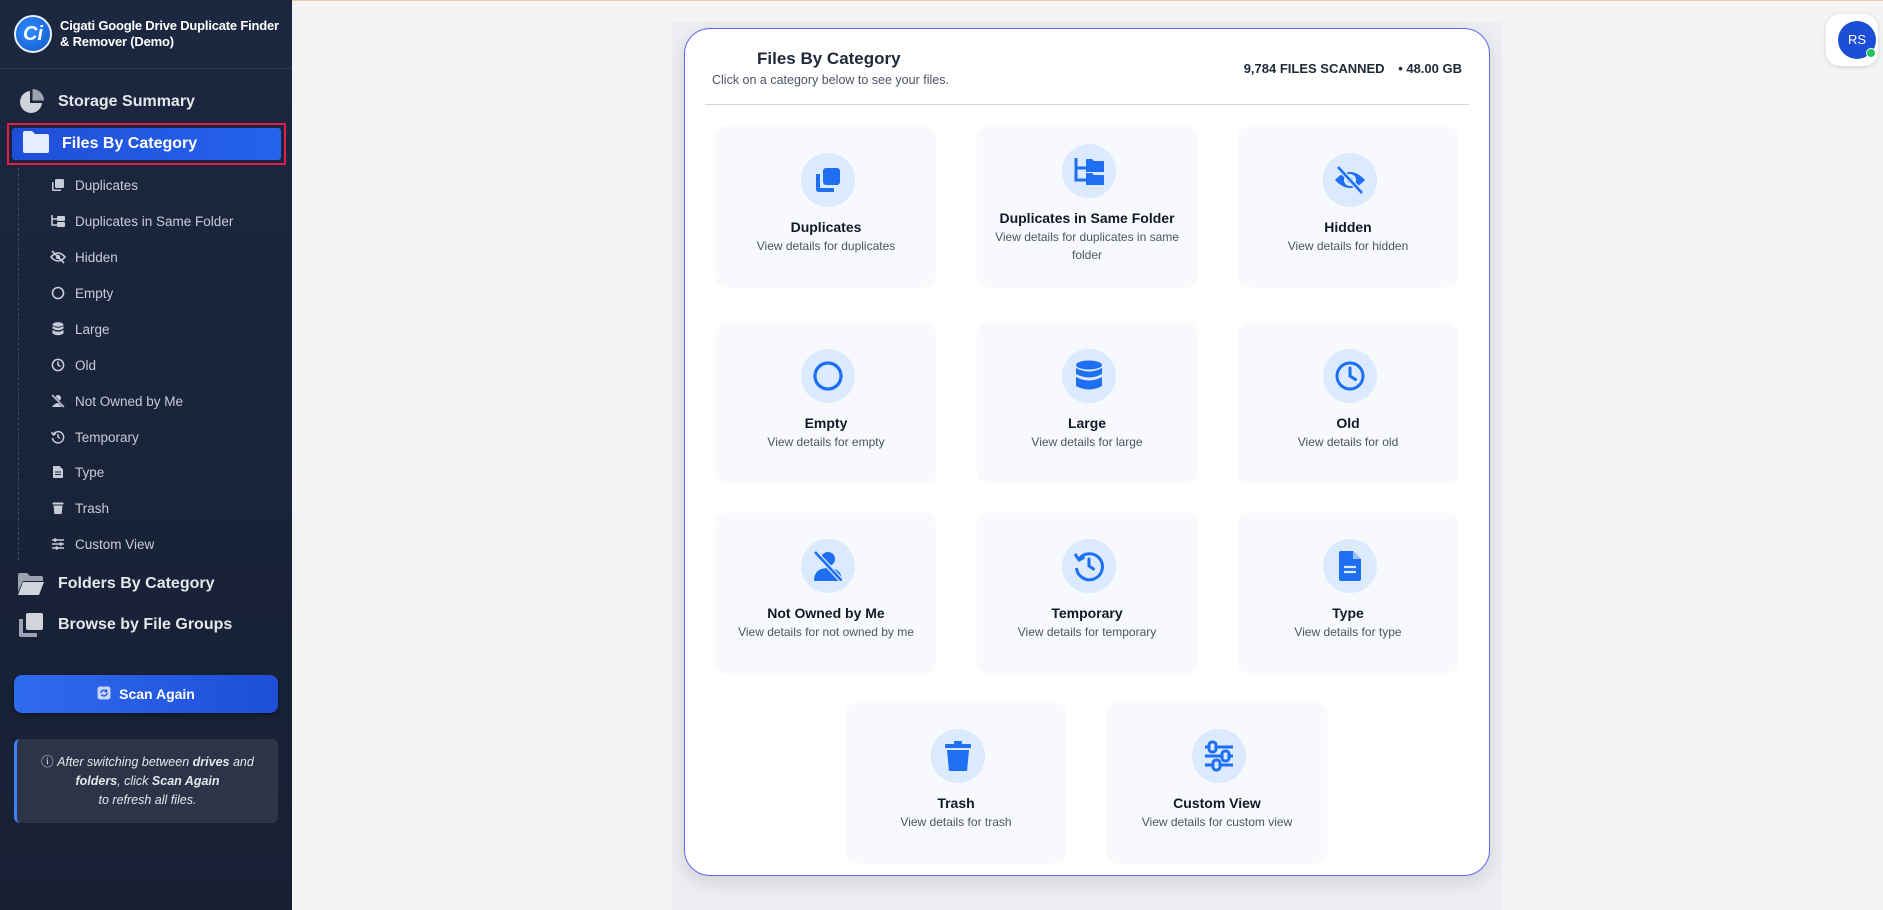 This screenshot has height=910, width=1883. I want to click on sidebar-item-hidden: Hidden, so click(84, 257).